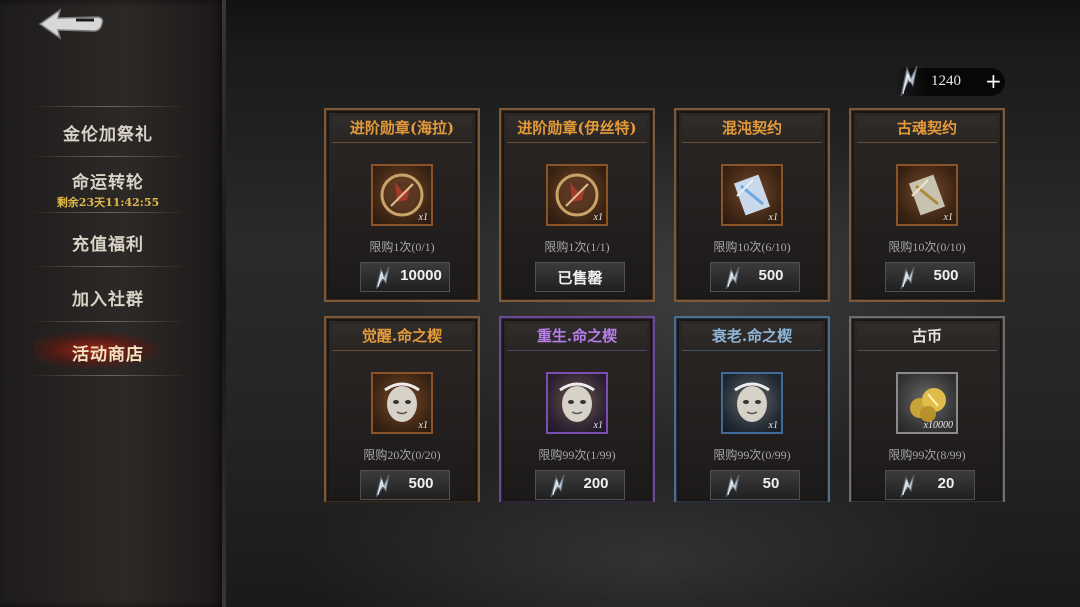  I want to click on countdown-timer: 剩余23天11:42:55, so click(108, 202).